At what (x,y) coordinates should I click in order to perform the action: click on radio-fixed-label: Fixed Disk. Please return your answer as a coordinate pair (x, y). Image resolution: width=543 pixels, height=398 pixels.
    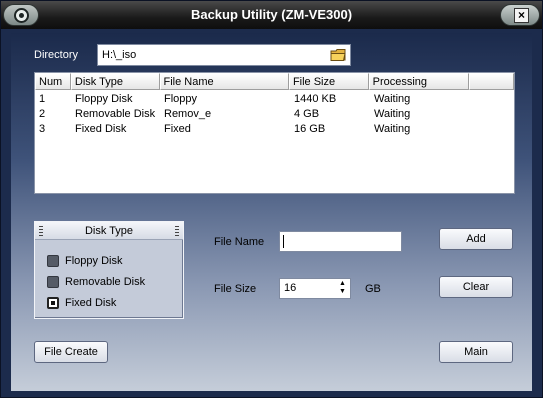
    Looking at the image, I should click on (90, 303).